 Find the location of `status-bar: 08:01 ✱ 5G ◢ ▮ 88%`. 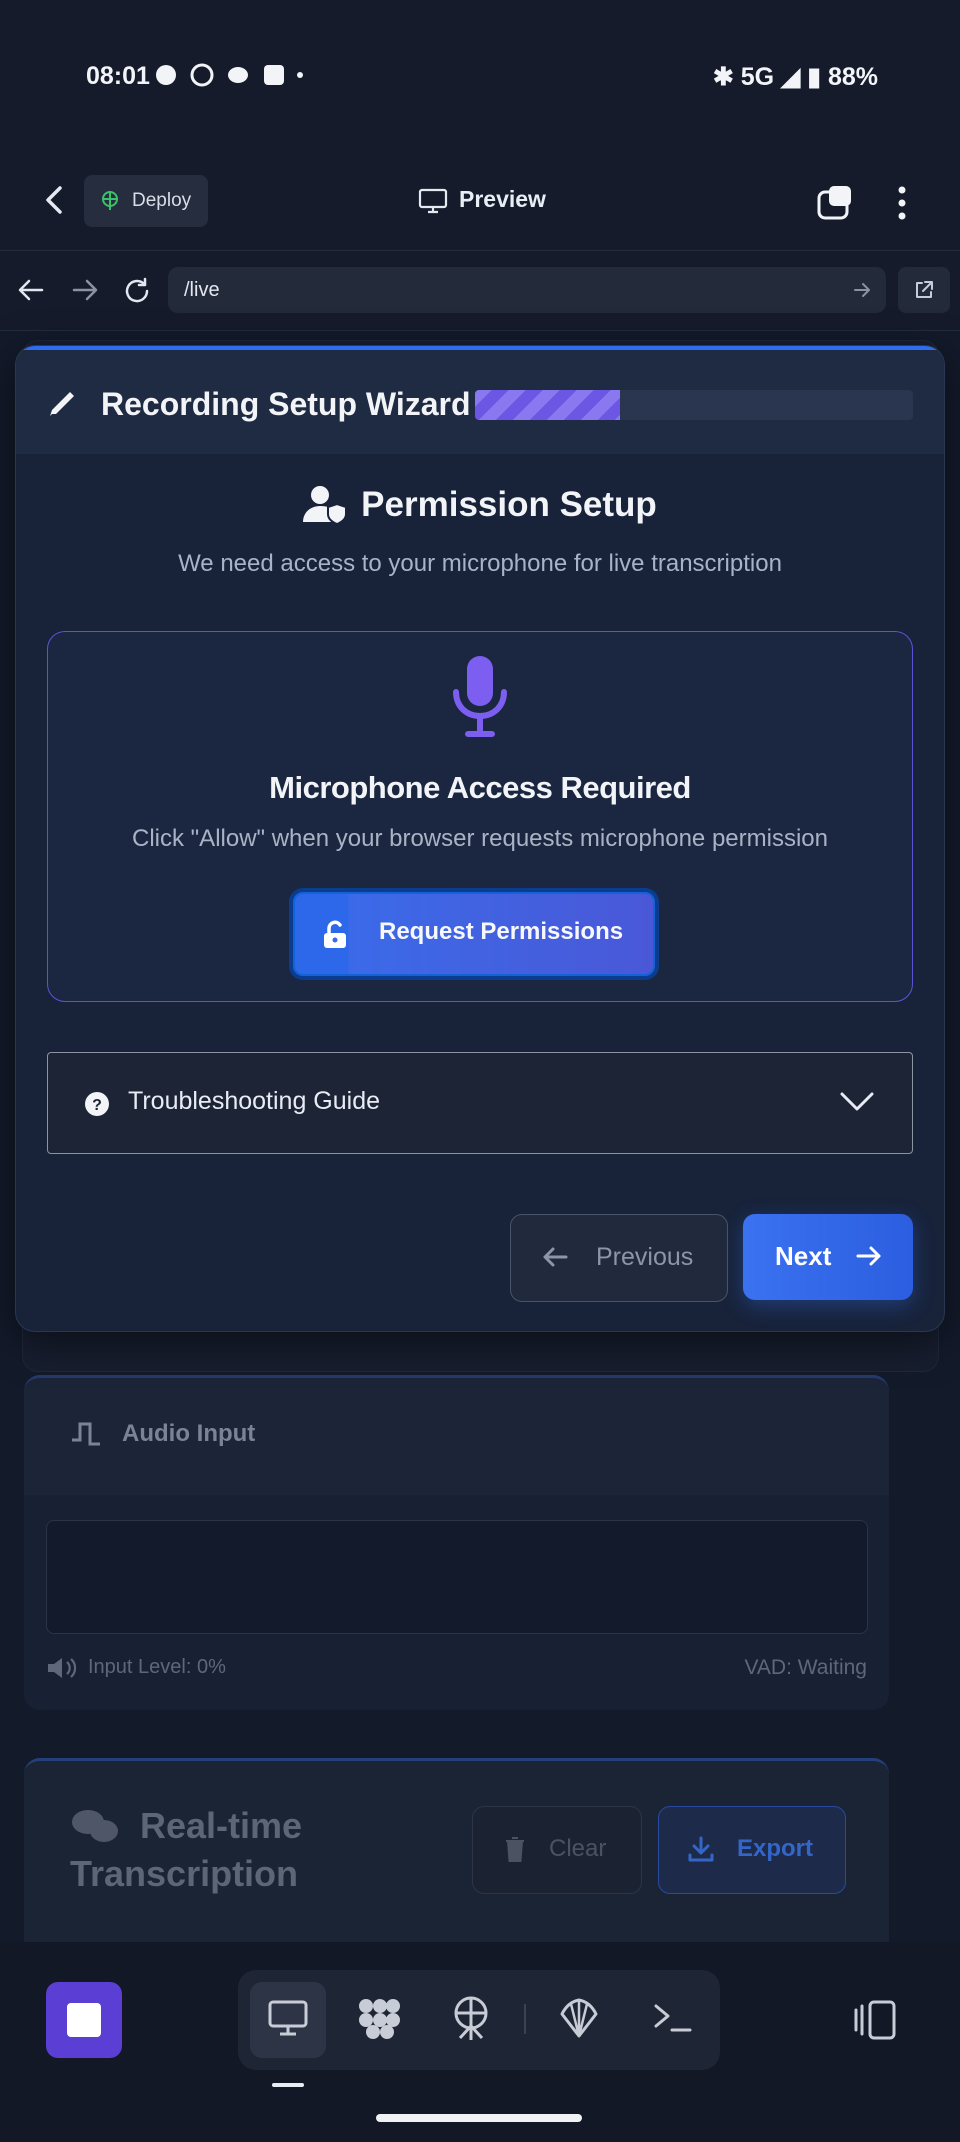

status-bar: 08:01 ✱ 5G ◢ ▮ 88% is located at coordinates (480, 75).